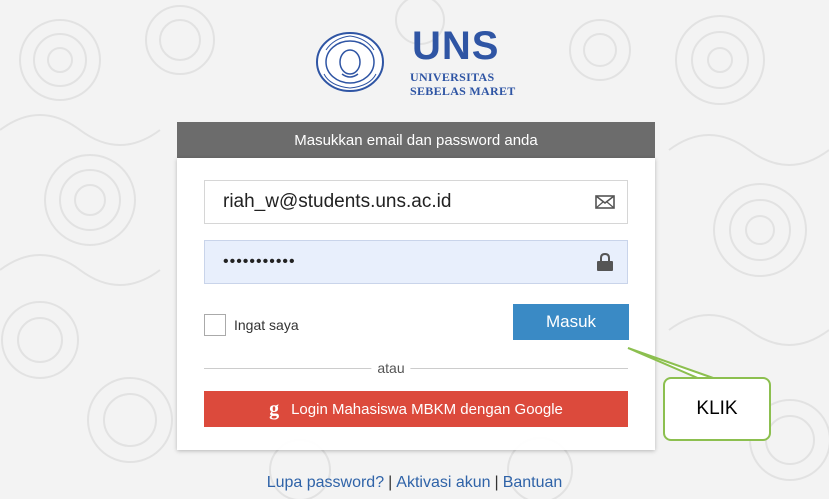 This screenshot has height=499, width=829. I want to click on footer-links: Lupa password? | Aktivasi akun | Bantuan, so click(414, 483).